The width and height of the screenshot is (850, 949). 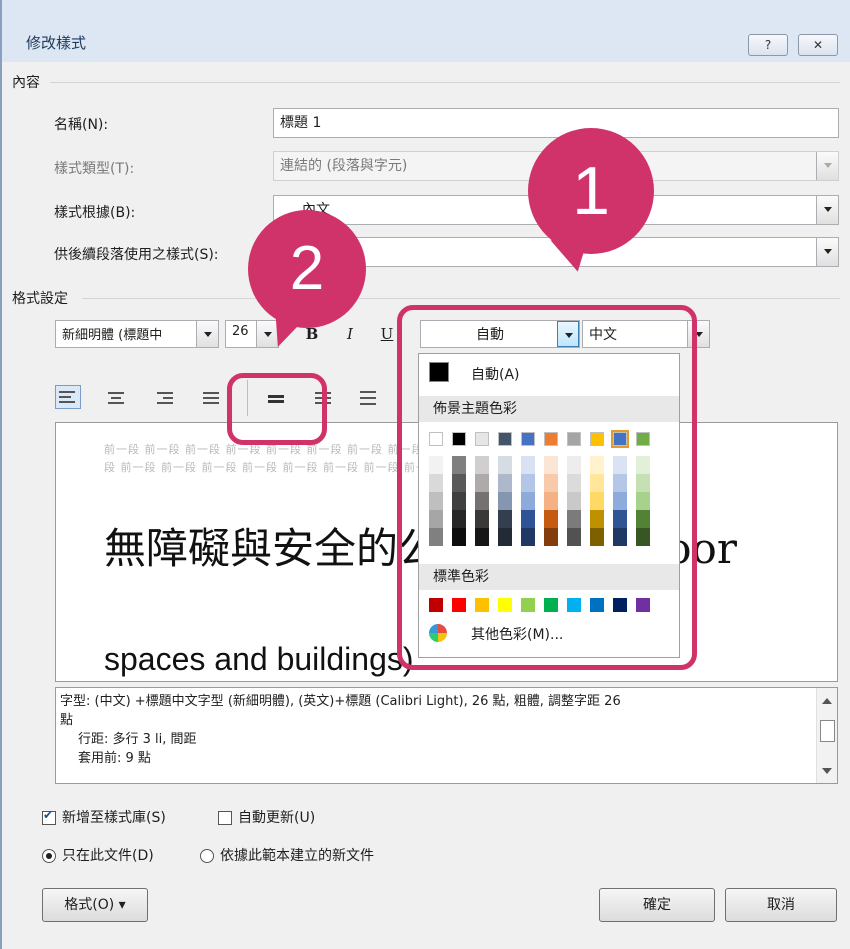 What do you see at coordinates (112, 335) in the screenshot?
I see `font-value: 新細明體 (標題中` at bounding box center [112, 335].